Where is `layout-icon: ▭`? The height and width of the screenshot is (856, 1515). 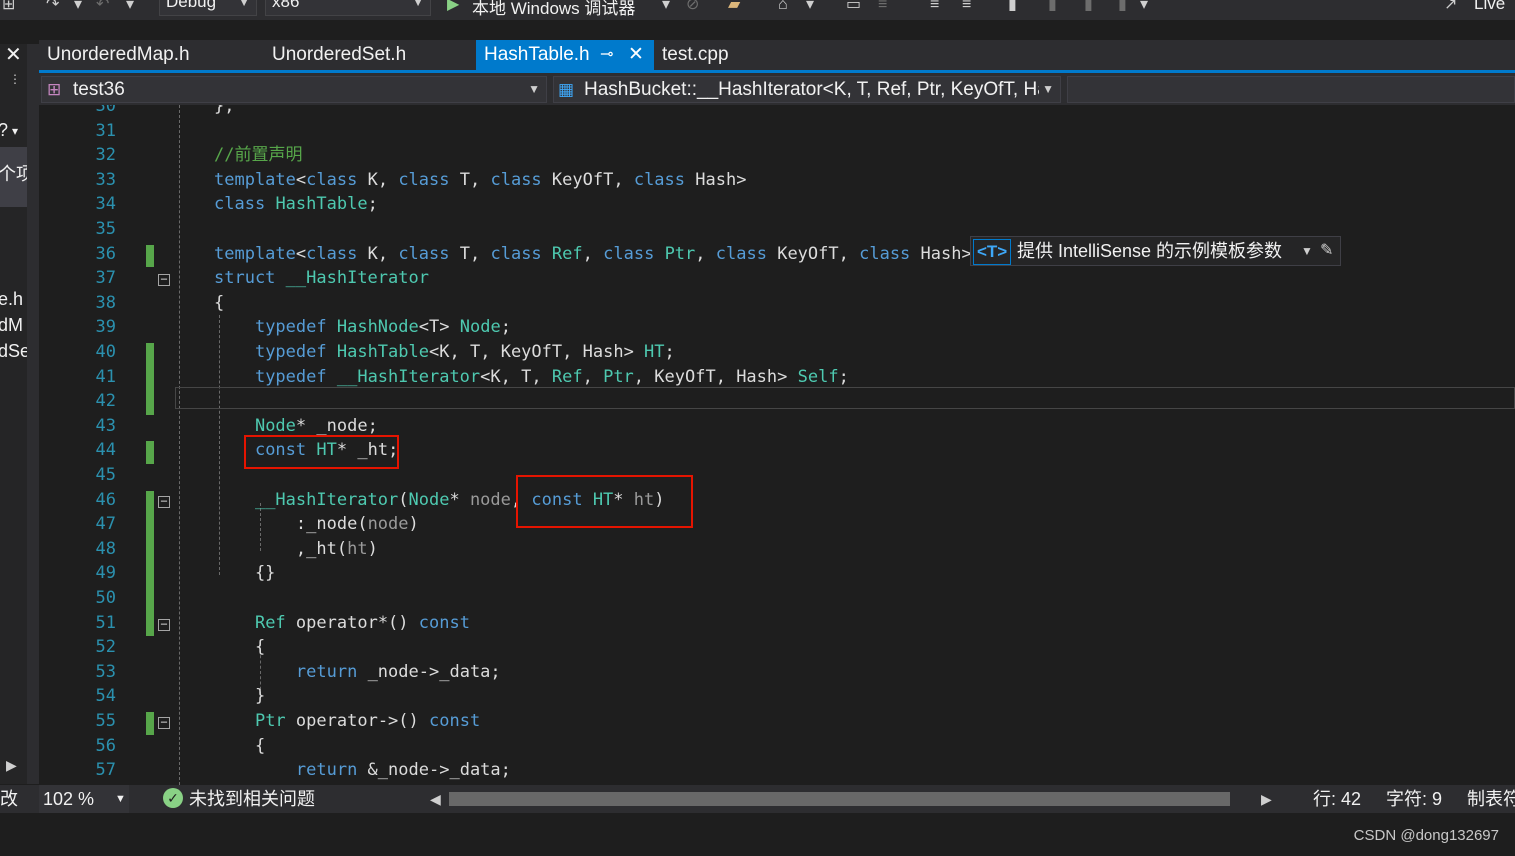 layout-icon: ▭ is located at coordinates (853, 7).